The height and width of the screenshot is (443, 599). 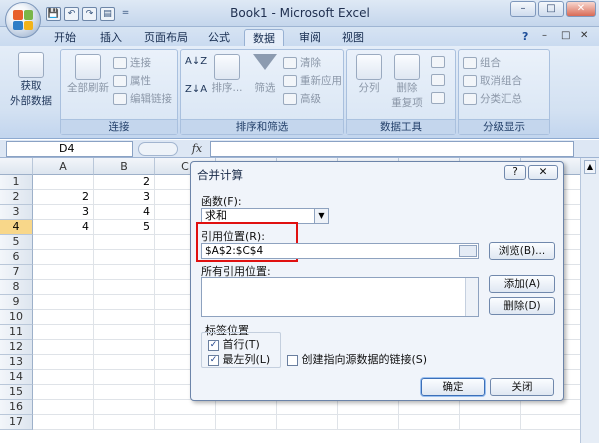 I want to click on sort-za-icon: Z↓A, so click(x=196, y=89).